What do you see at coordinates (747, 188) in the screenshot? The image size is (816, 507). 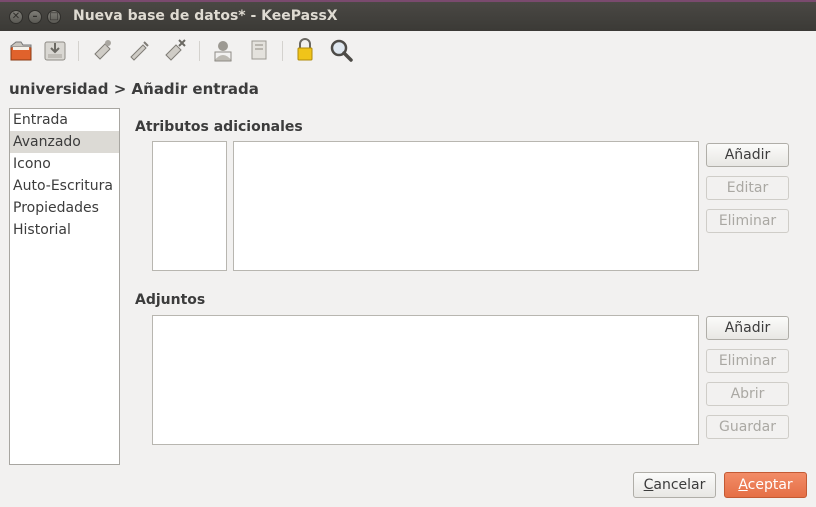 I see `attributes-edit-button: Editar` at bounding box center [747, 188].